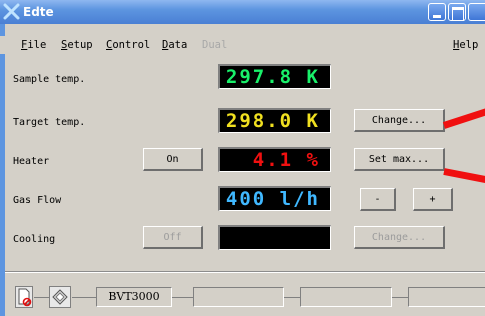 Image resolution: width=485 pixels, height=316 pixels. What do you see at coordinates (24, 297) in the screenshot?
I see `no-file-icon` at bounding box center [24, 297].